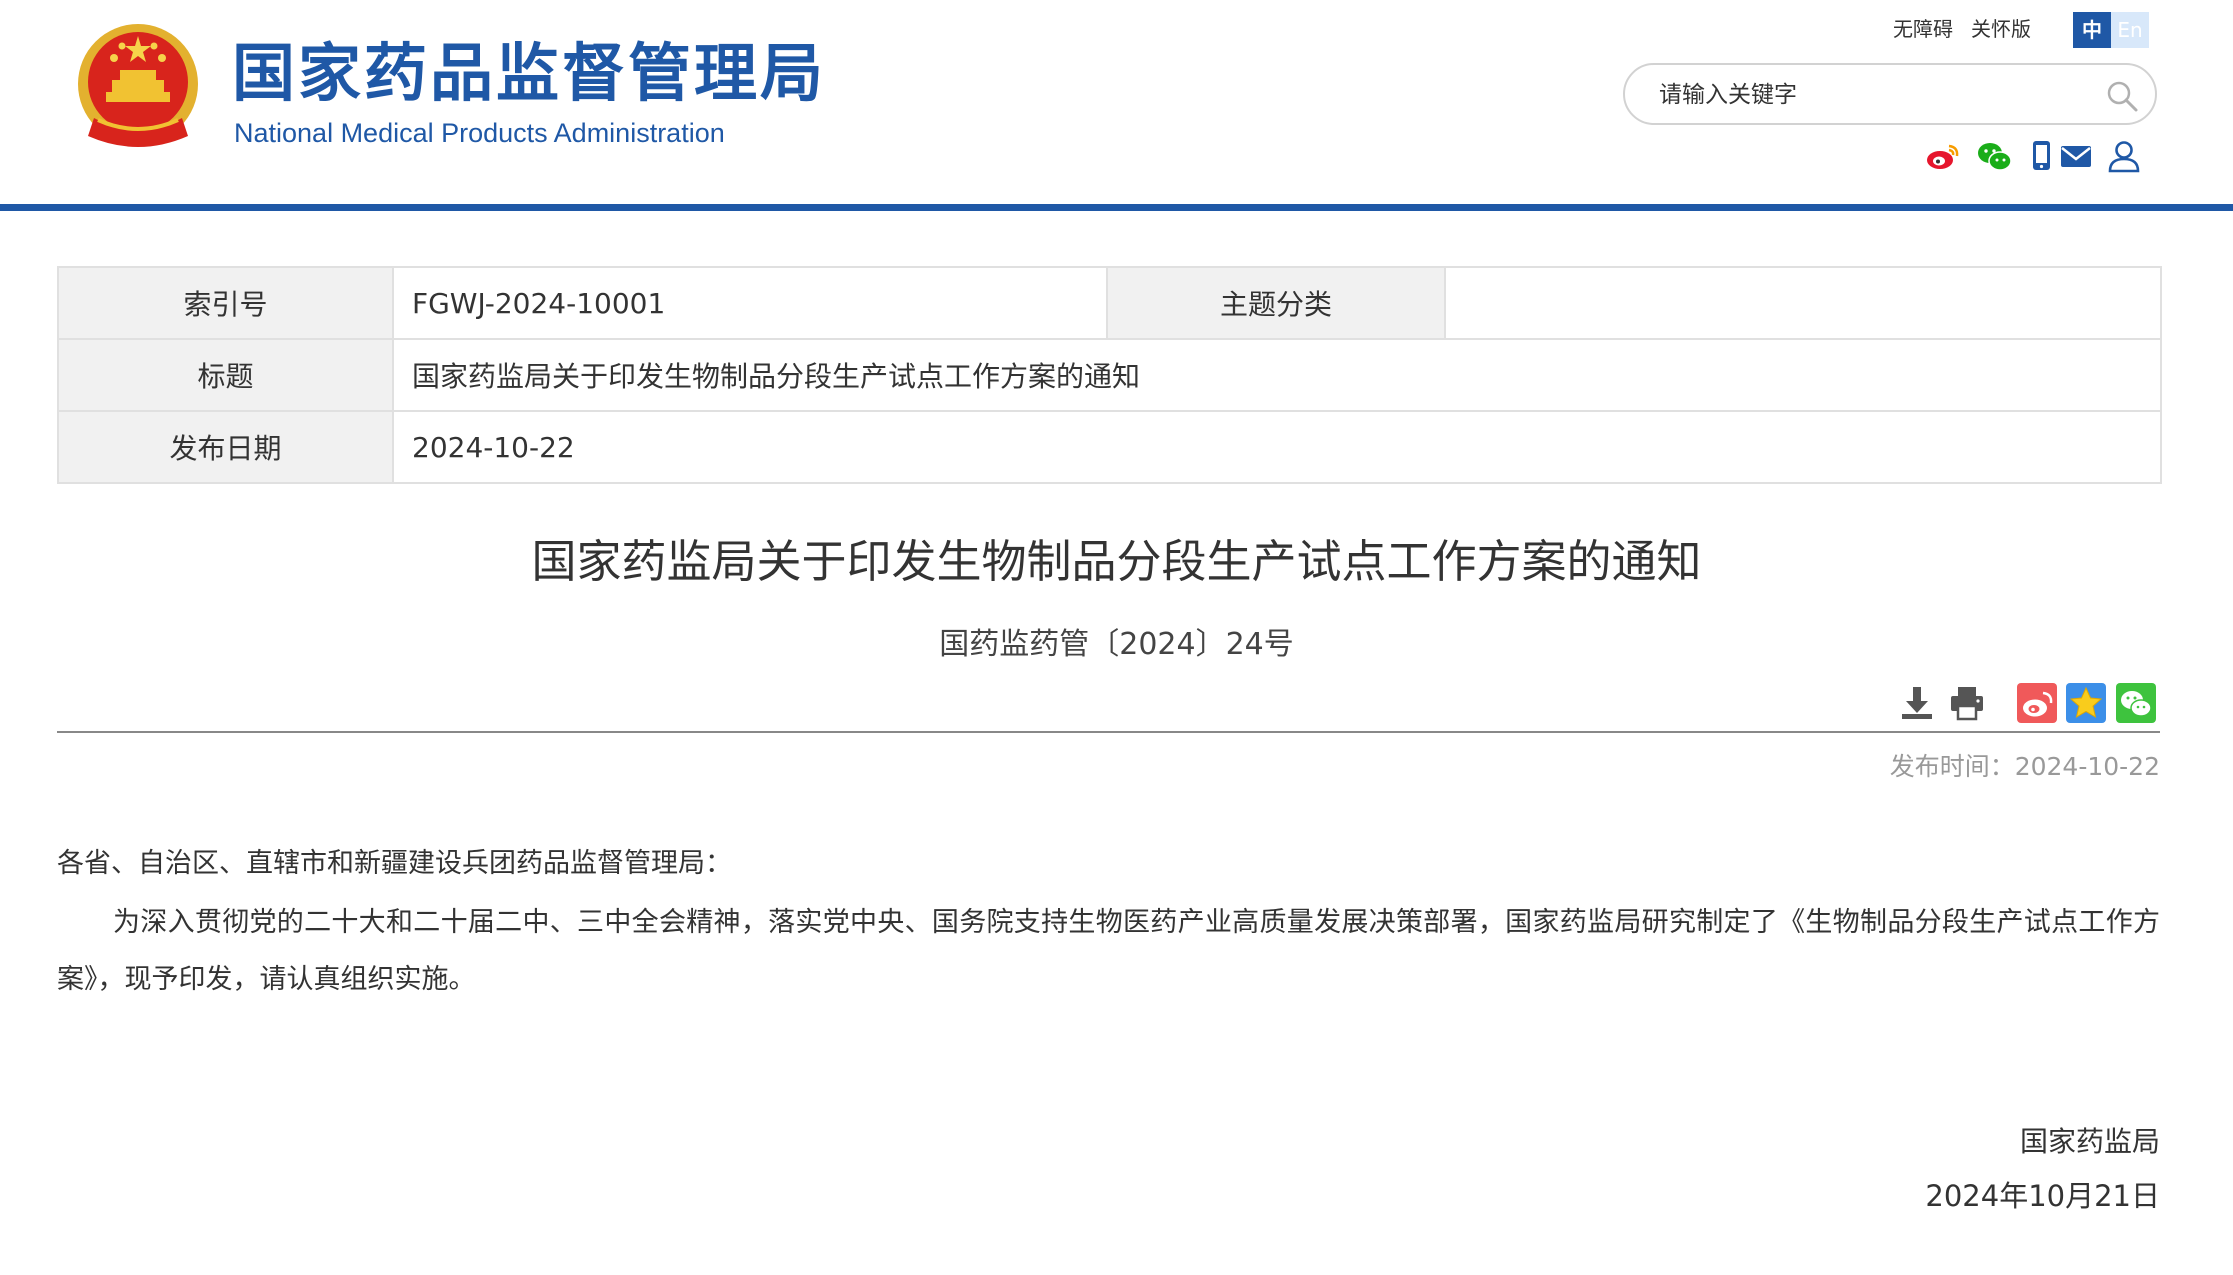 This screenshot has width=2233, height=1275. Describe the element at coordinates (2076, 156) in the screenshot. I see `mail-icon` at that location.